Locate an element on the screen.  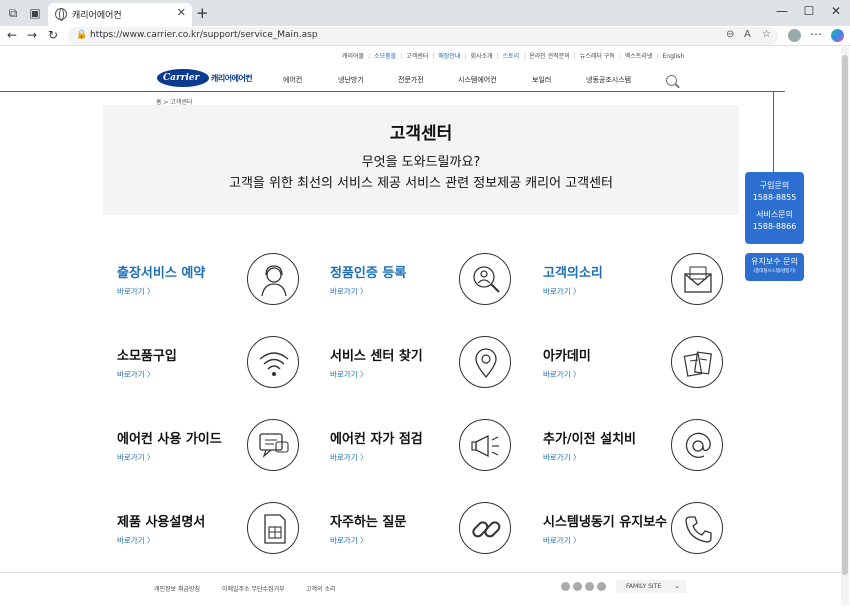
nav-divider is located at coordinates (392, 91).